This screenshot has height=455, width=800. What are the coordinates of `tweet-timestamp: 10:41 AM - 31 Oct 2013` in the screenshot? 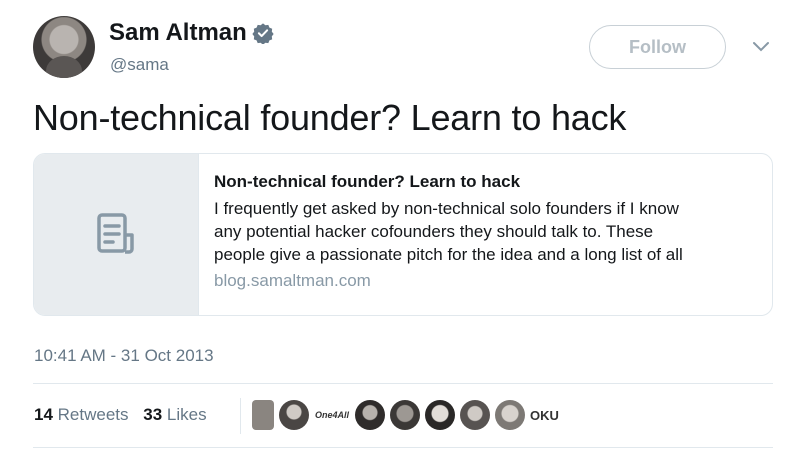 It's located at (124, 356).